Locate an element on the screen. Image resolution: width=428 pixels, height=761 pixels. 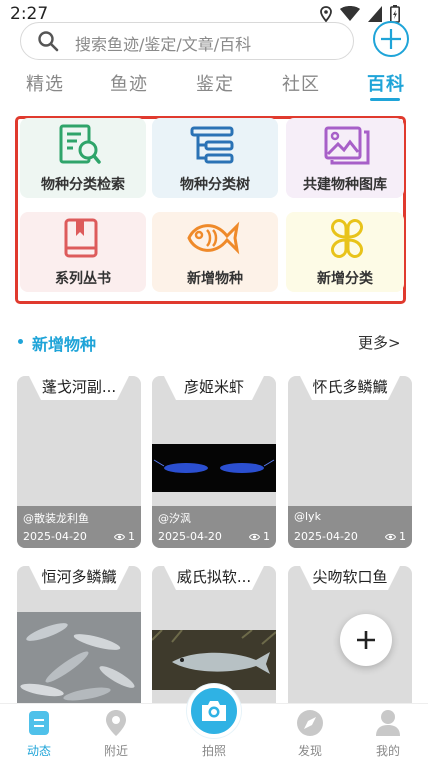
nav-nearby: 附近 is located at coordinates (116, 732).